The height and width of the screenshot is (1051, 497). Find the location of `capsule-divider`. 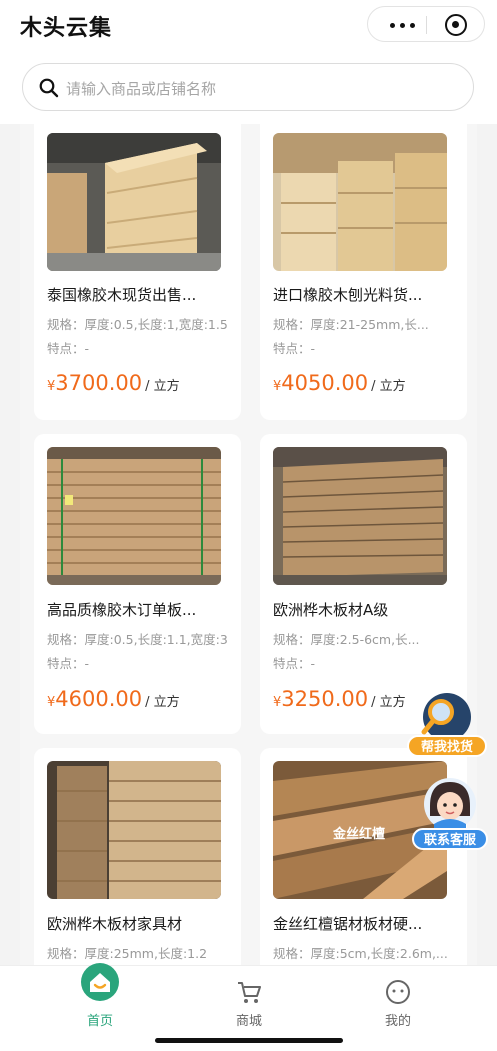

capsule-divider is located at coordinates (426, 25).